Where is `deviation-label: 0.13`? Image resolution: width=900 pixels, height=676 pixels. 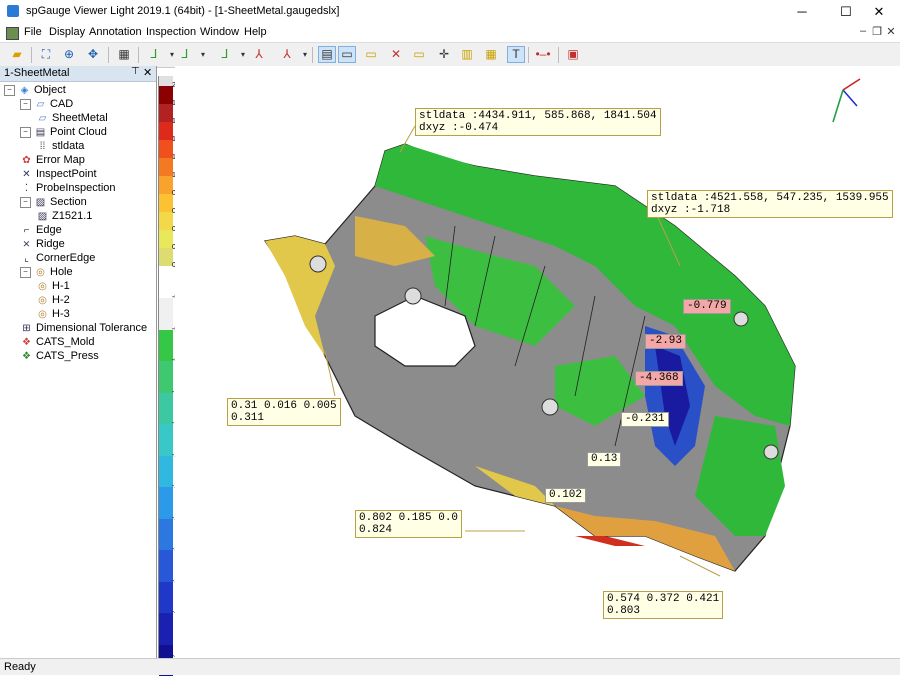 deviation-label: 0.13 is located at coordinates (604, 459).